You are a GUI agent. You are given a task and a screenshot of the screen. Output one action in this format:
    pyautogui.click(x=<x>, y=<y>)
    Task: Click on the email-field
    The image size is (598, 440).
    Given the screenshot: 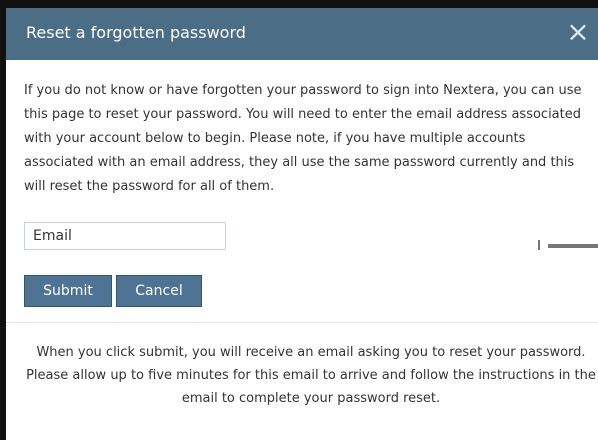 What is the action you would take?
    pyautogui.click(x=125, y=236)
    